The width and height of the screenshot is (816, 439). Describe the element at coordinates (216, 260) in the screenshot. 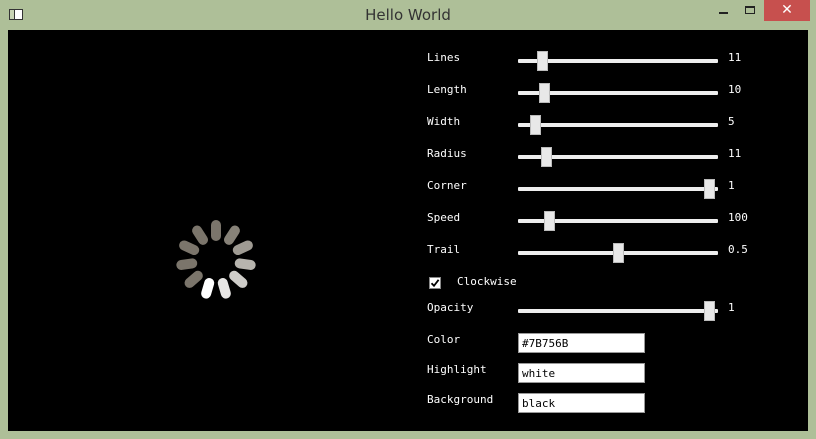

I see `spinner` at that location.